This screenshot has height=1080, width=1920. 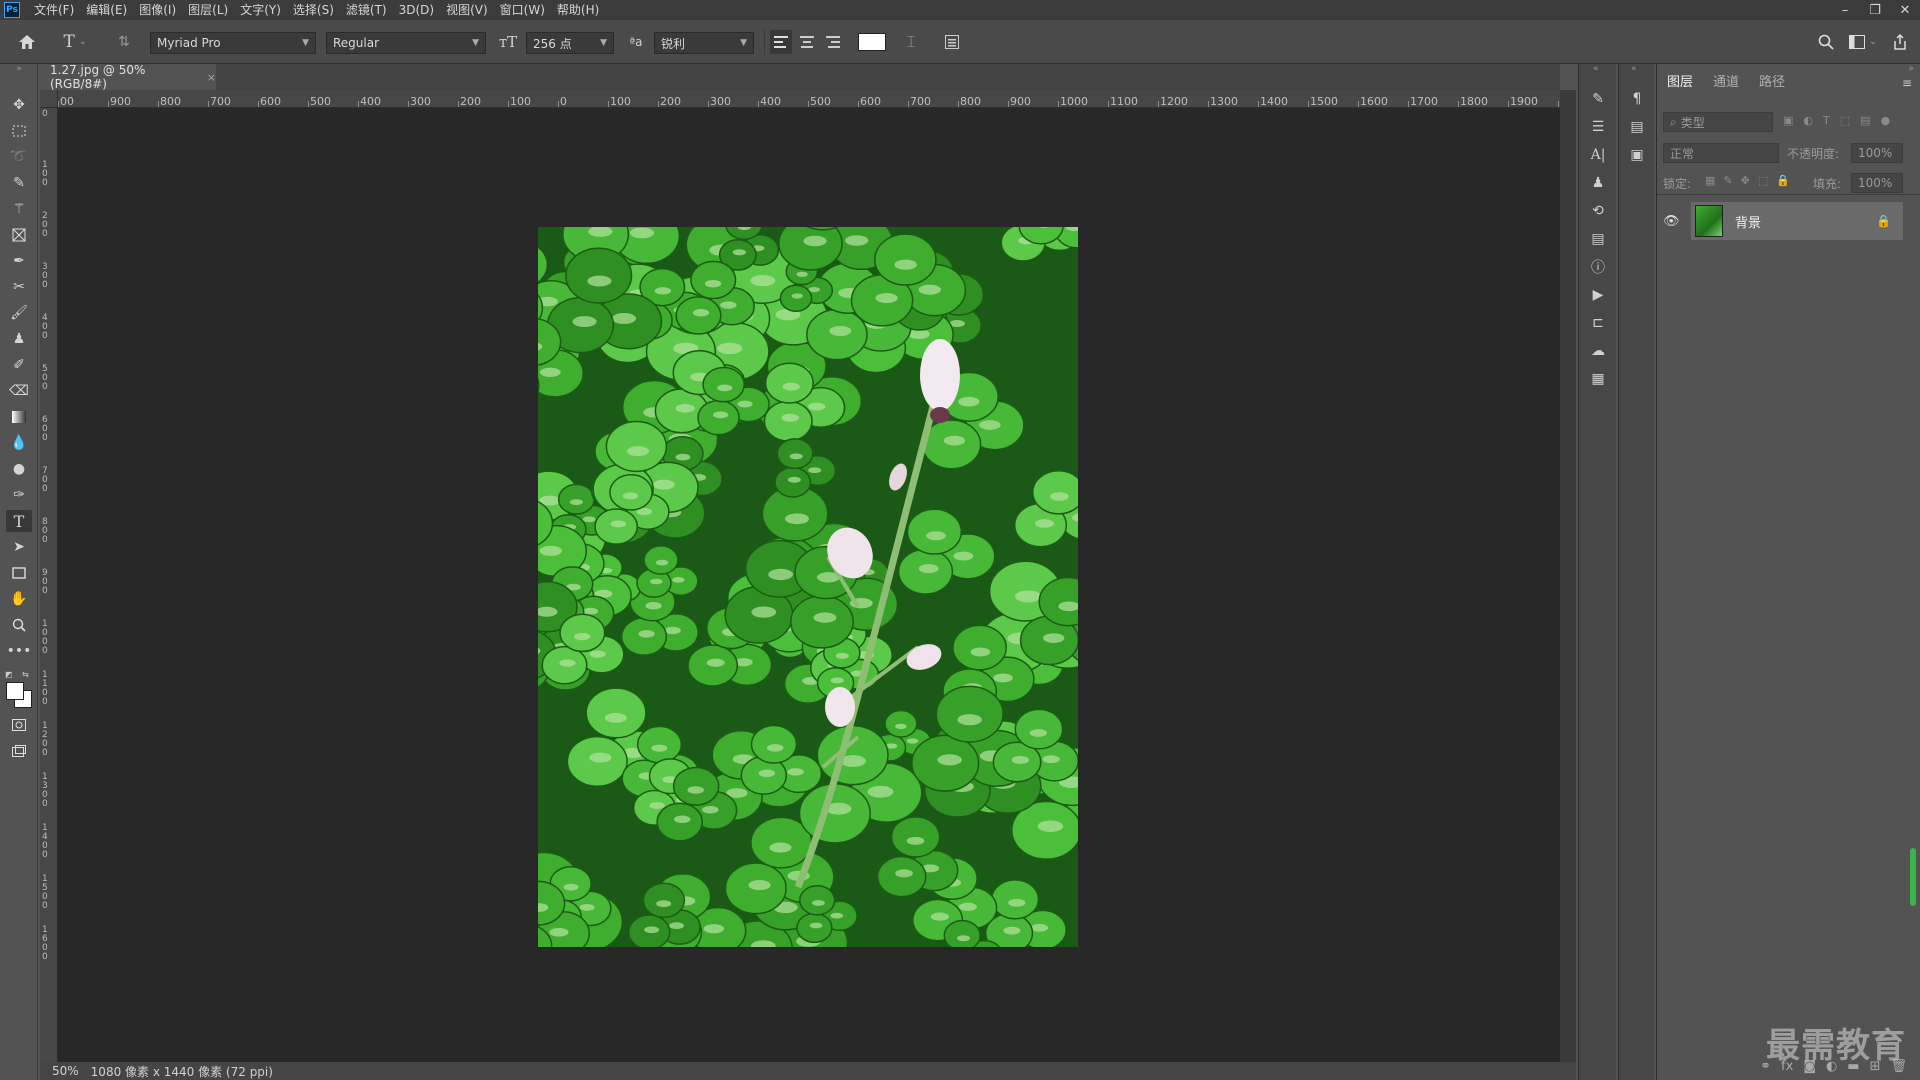 What do you see at coordinates (106, 10) in the screenshot?
I see `menu-edit: 编辑(E)` at bounding box center [106, 10].